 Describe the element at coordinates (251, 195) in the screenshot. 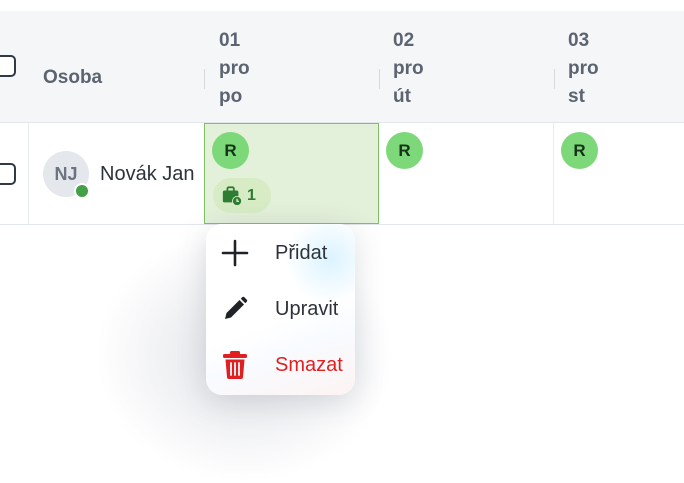

I see `job-count: 1` at that location.